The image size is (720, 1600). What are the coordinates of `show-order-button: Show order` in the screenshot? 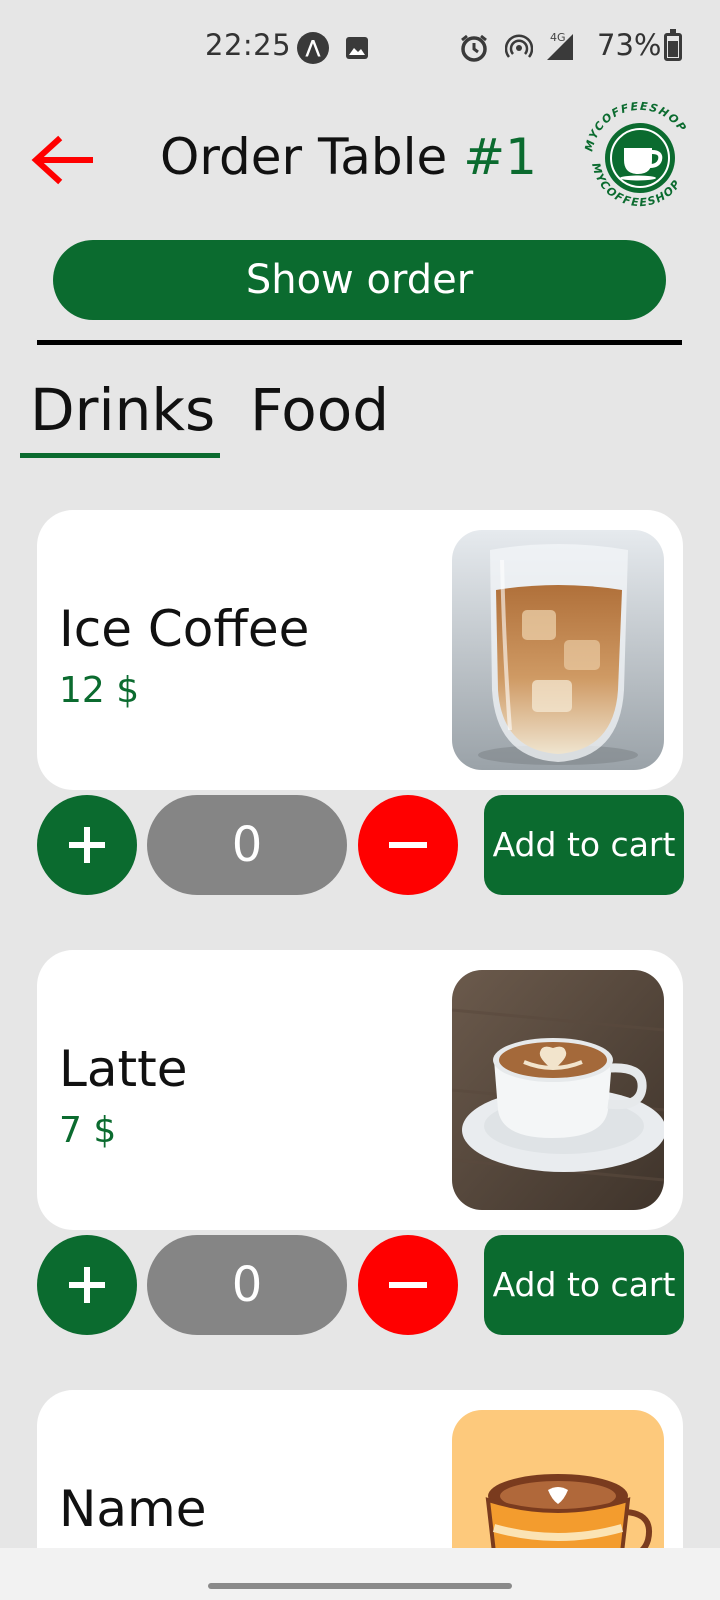 It's located at (359, 280).